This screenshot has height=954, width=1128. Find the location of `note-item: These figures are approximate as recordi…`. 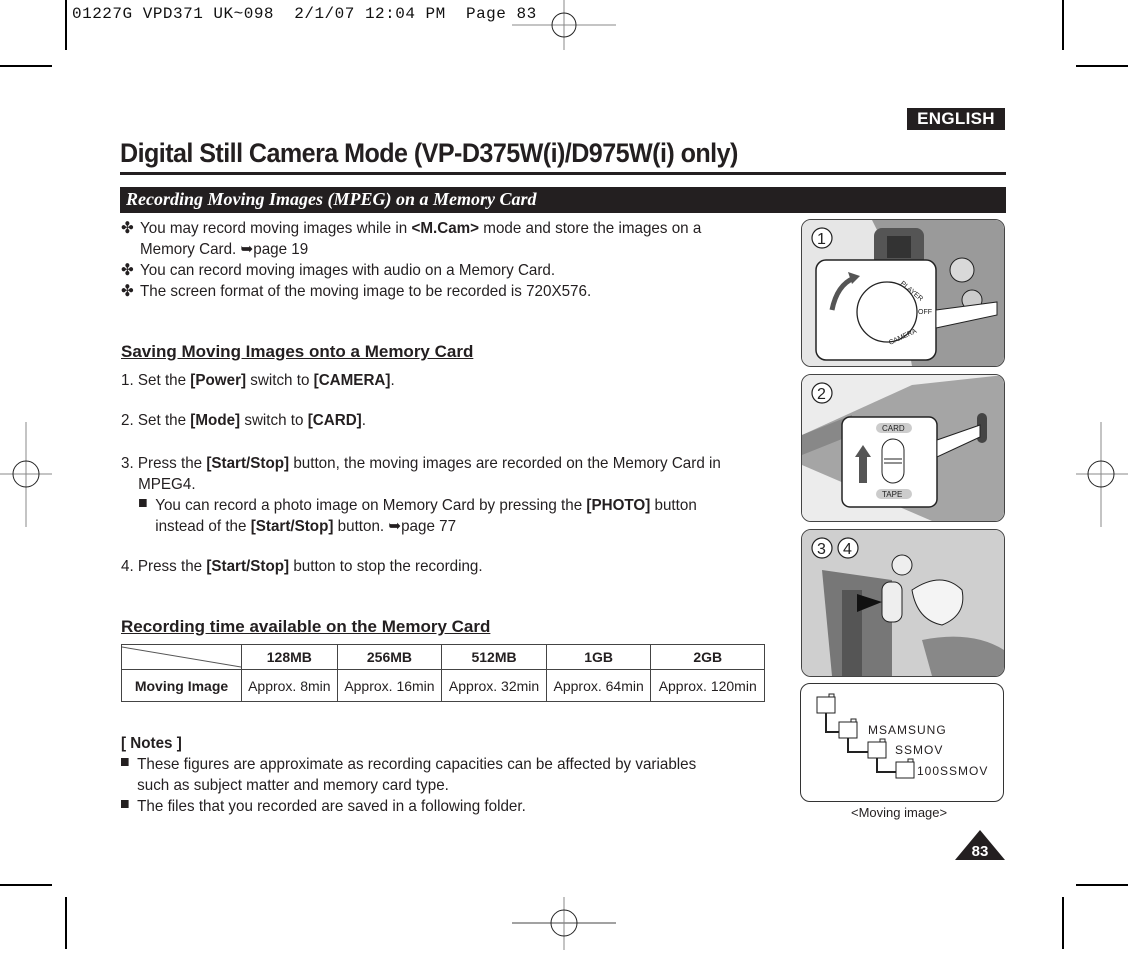

note-item: These figures are approximate as recordi… is located at coordinates (408, 775).